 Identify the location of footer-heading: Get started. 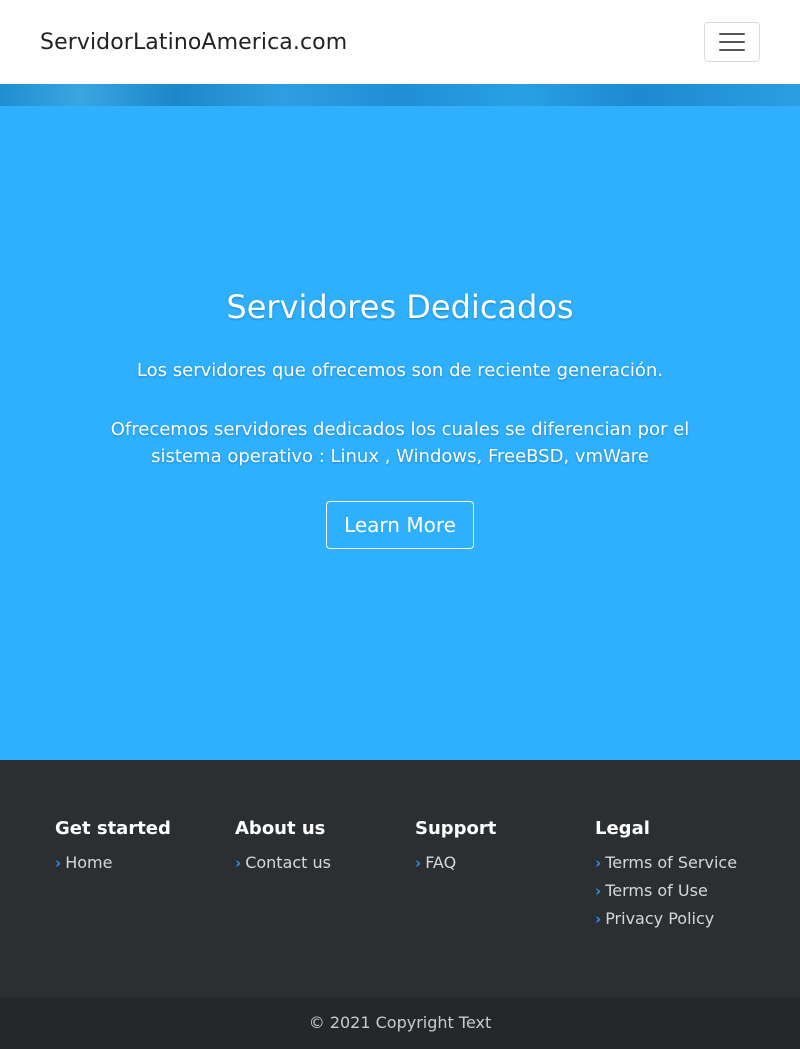
(113, 828).